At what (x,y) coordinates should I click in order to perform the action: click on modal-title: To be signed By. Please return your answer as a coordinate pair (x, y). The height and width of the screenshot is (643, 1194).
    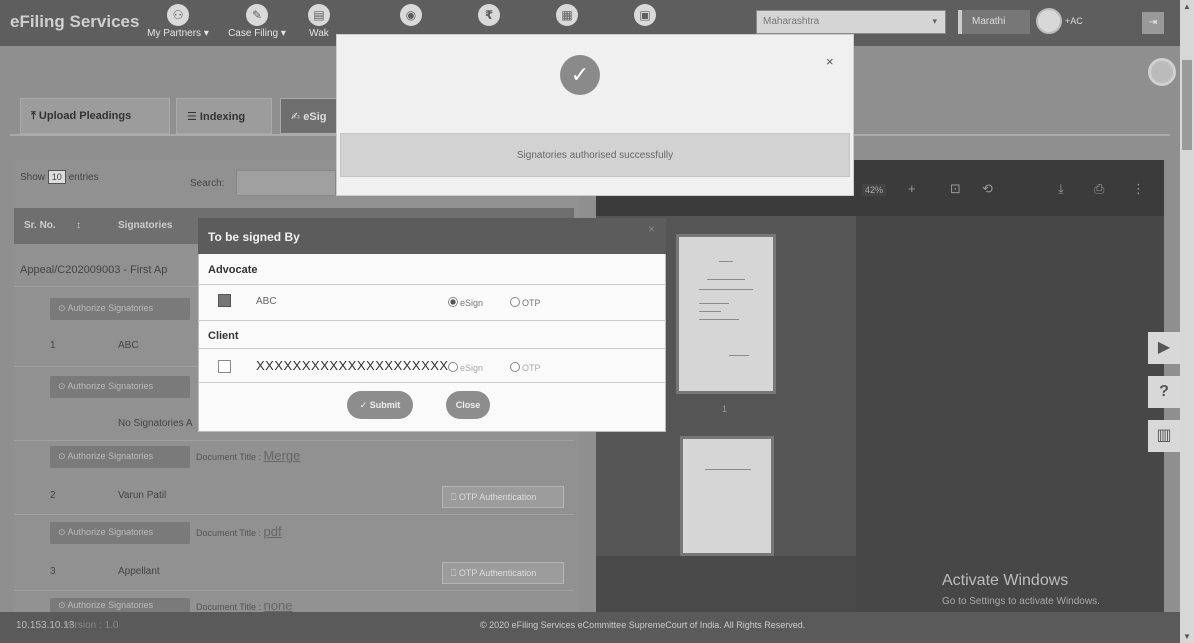
    Looking at the image, I should click on (254, 237).